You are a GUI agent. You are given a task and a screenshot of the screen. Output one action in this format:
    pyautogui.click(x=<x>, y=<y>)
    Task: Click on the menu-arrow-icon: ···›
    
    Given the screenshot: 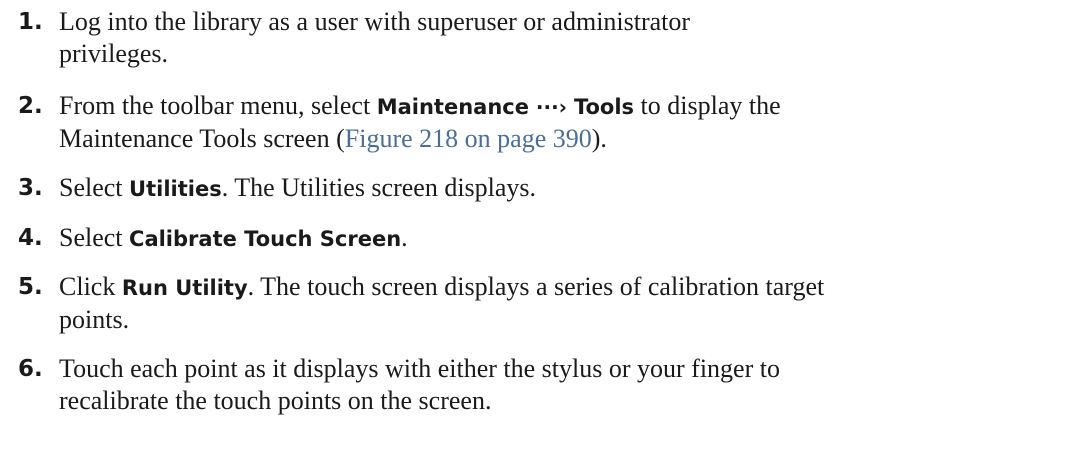 What is the action you would take?
    pyautogui.click(x=551, y=107)
    